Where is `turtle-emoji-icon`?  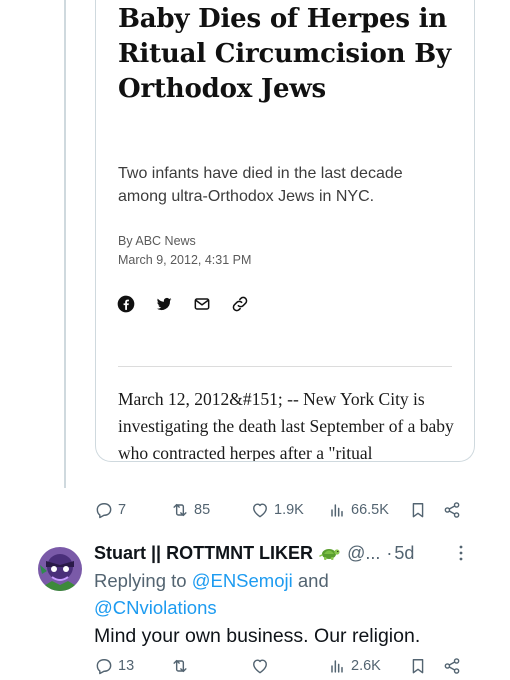
turtle-emoji-icon is located at coordinates (330, 553).